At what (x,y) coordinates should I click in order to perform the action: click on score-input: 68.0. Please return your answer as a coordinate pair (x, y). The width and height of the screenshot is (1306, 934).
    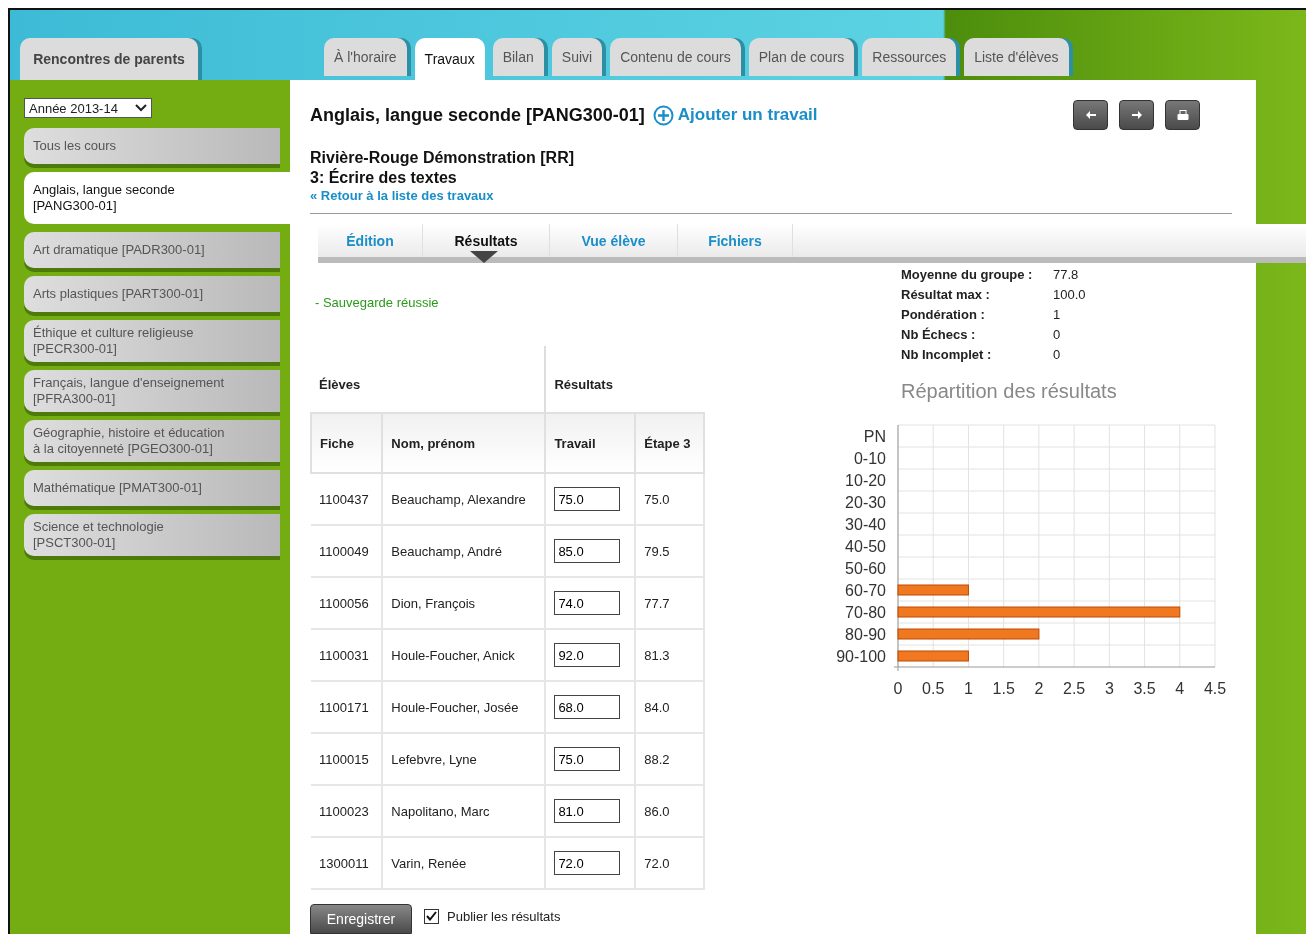
    Looking at the image, I should click on (587, 707).